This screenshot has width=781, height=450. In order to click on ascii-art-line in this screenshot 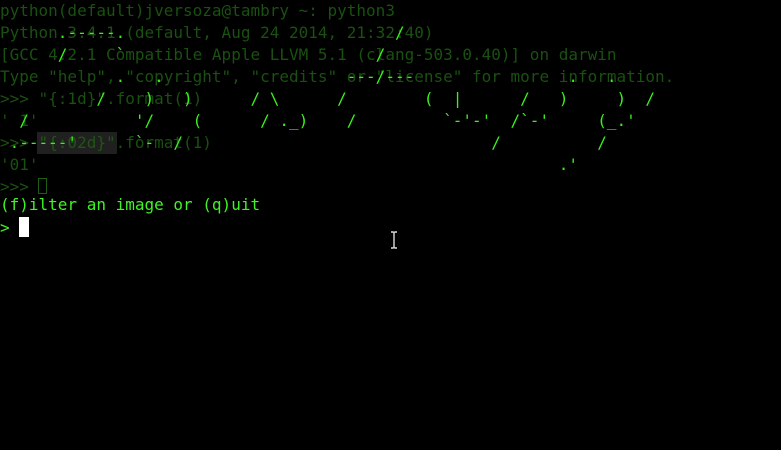, I will do `click(327, 11)`.